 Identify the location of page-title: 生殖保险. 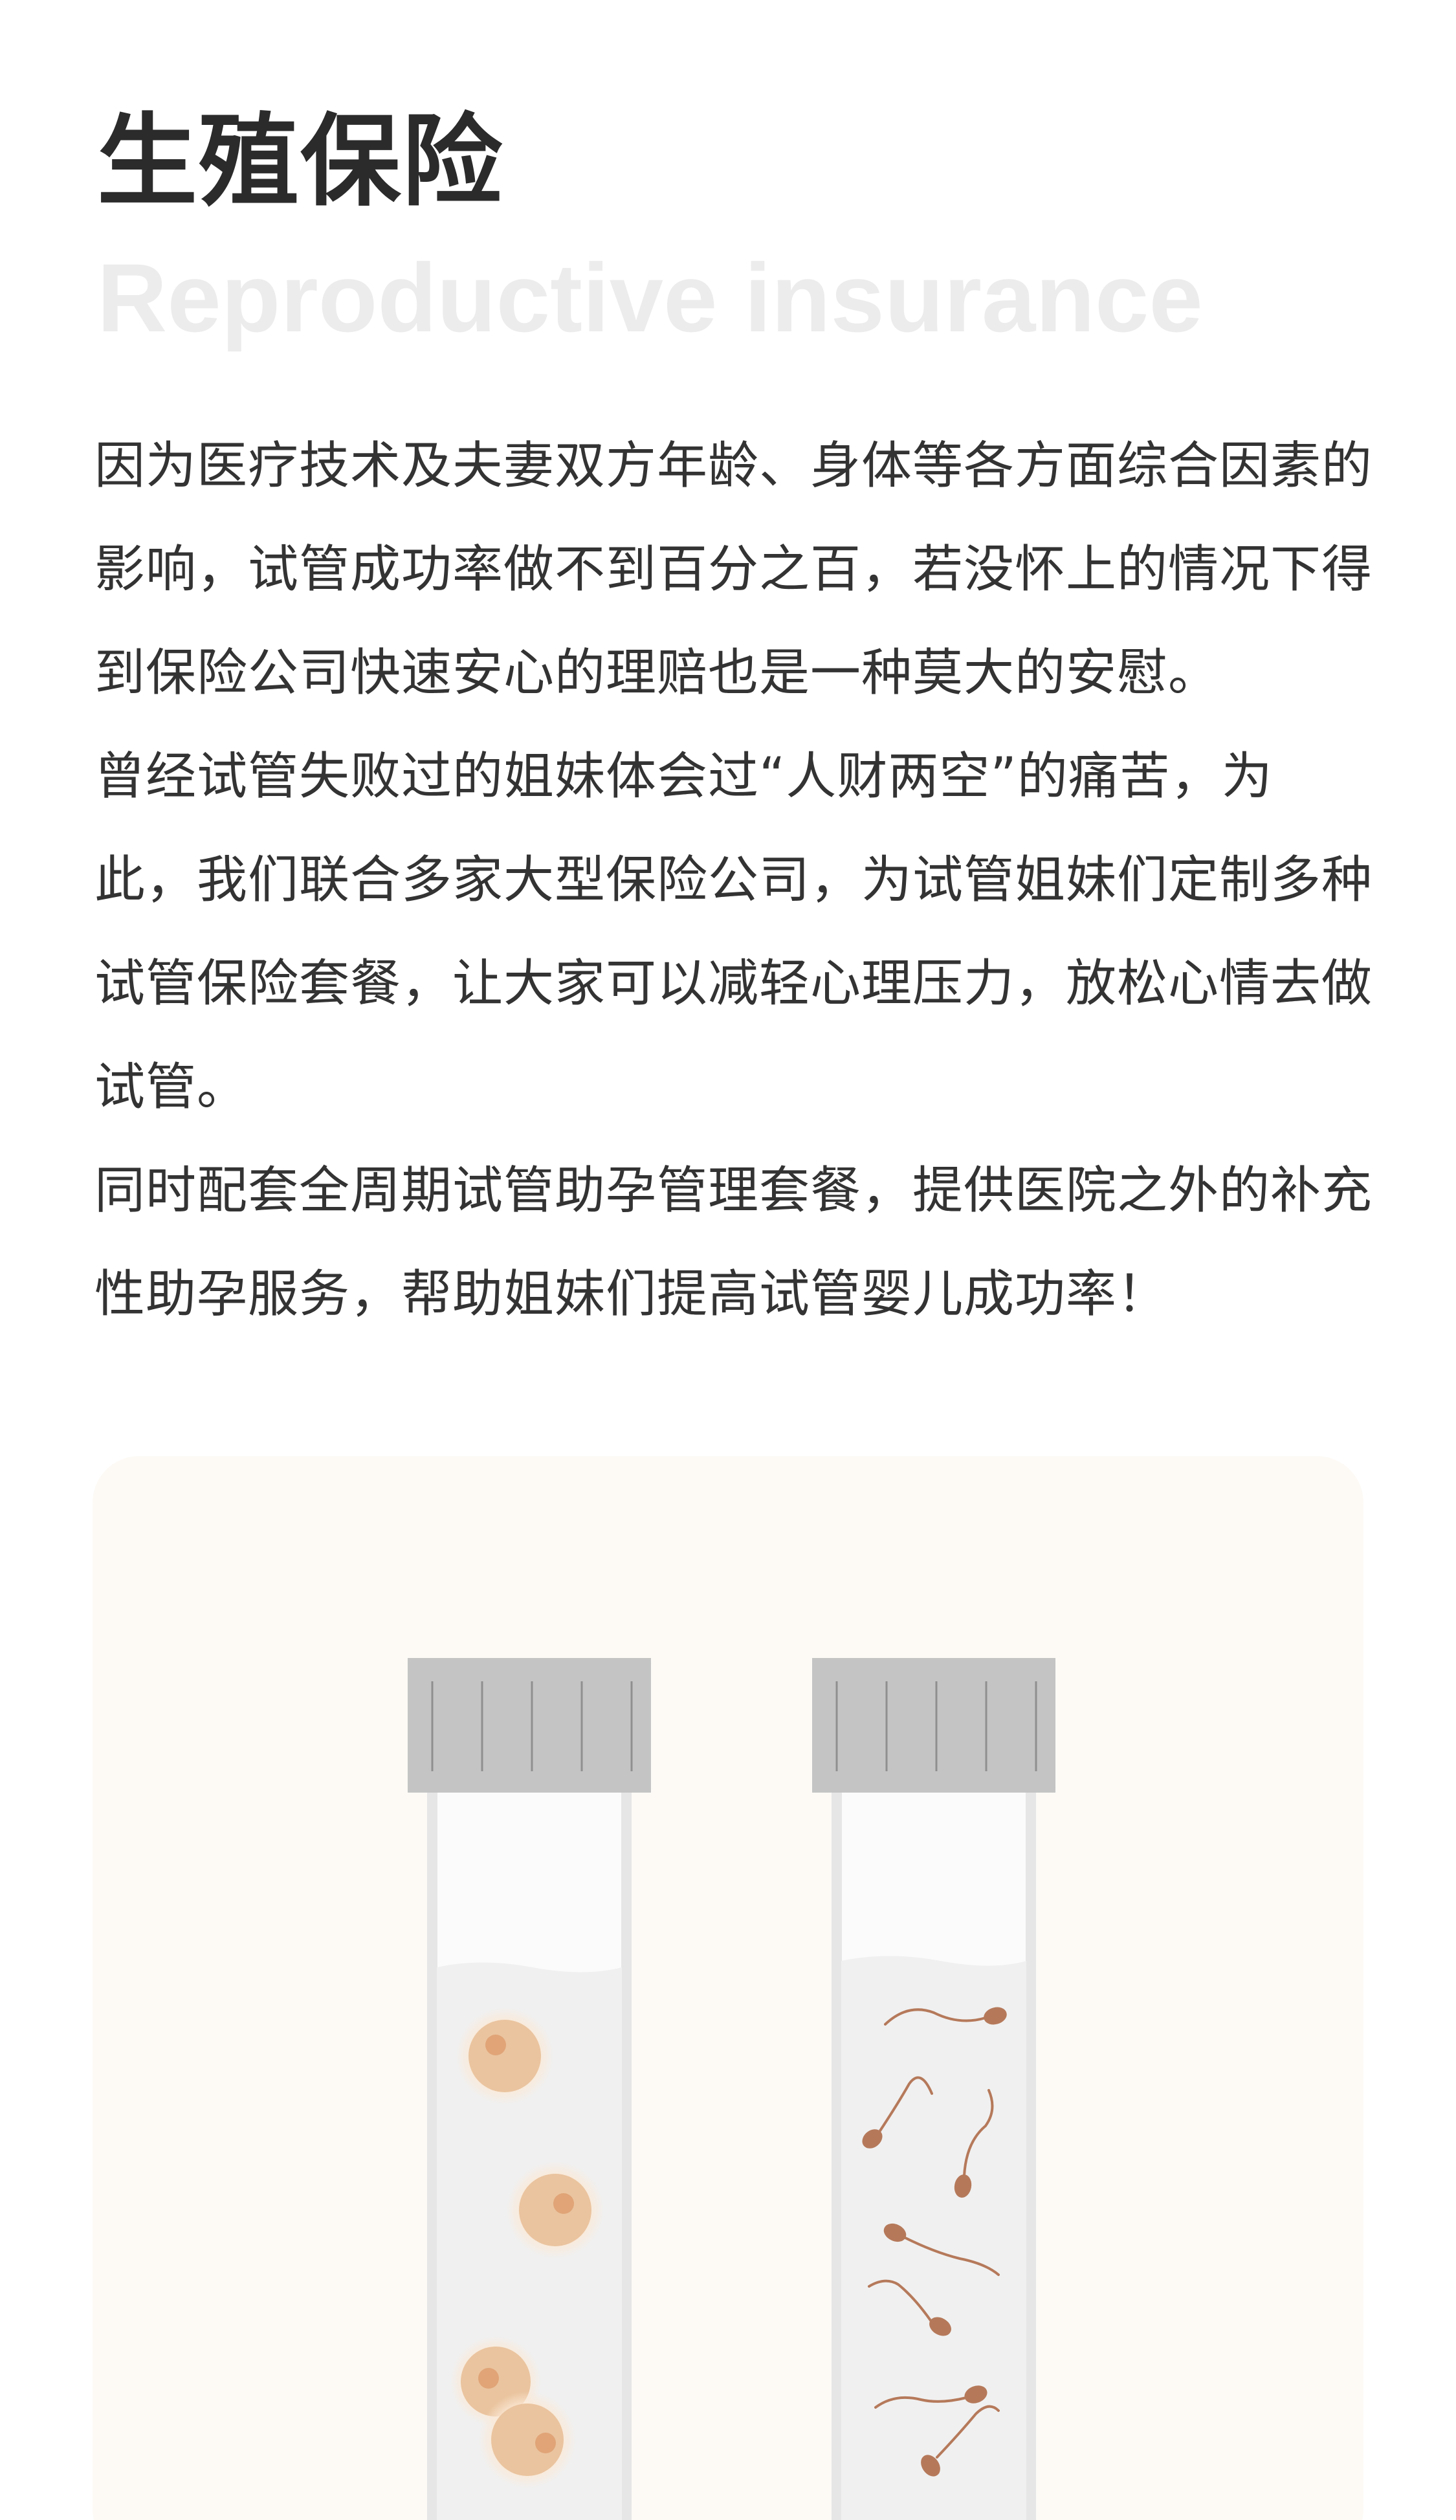
(300, 161).